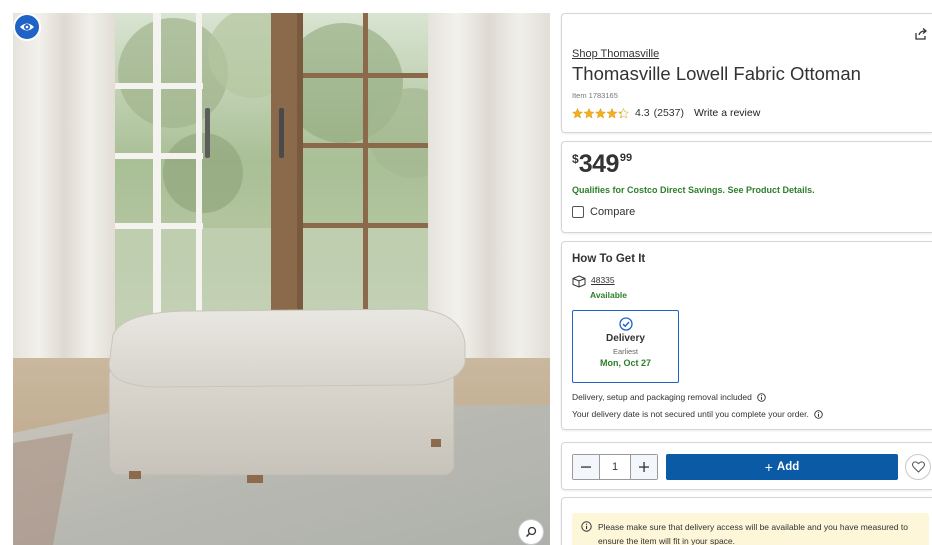  I want to click on price-cents: 99, so click(626, 158).